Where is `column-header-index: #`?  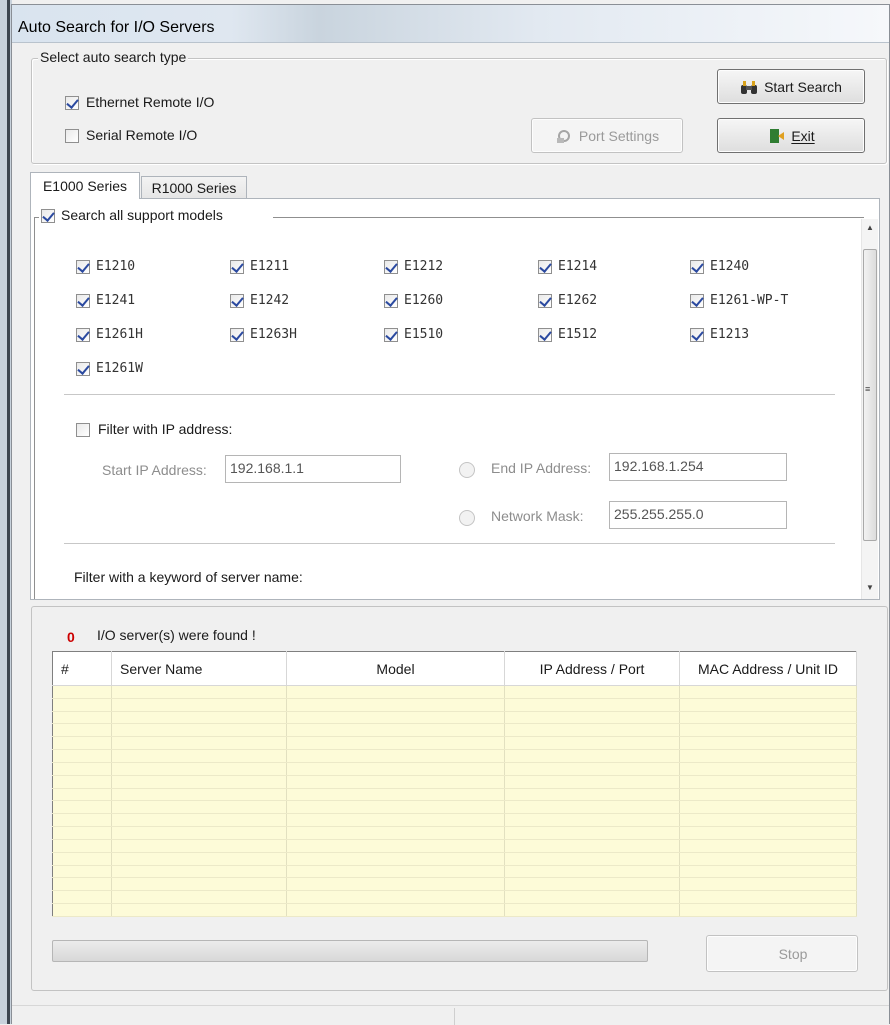
column-header-index: # is located at coordinates (82, 668).